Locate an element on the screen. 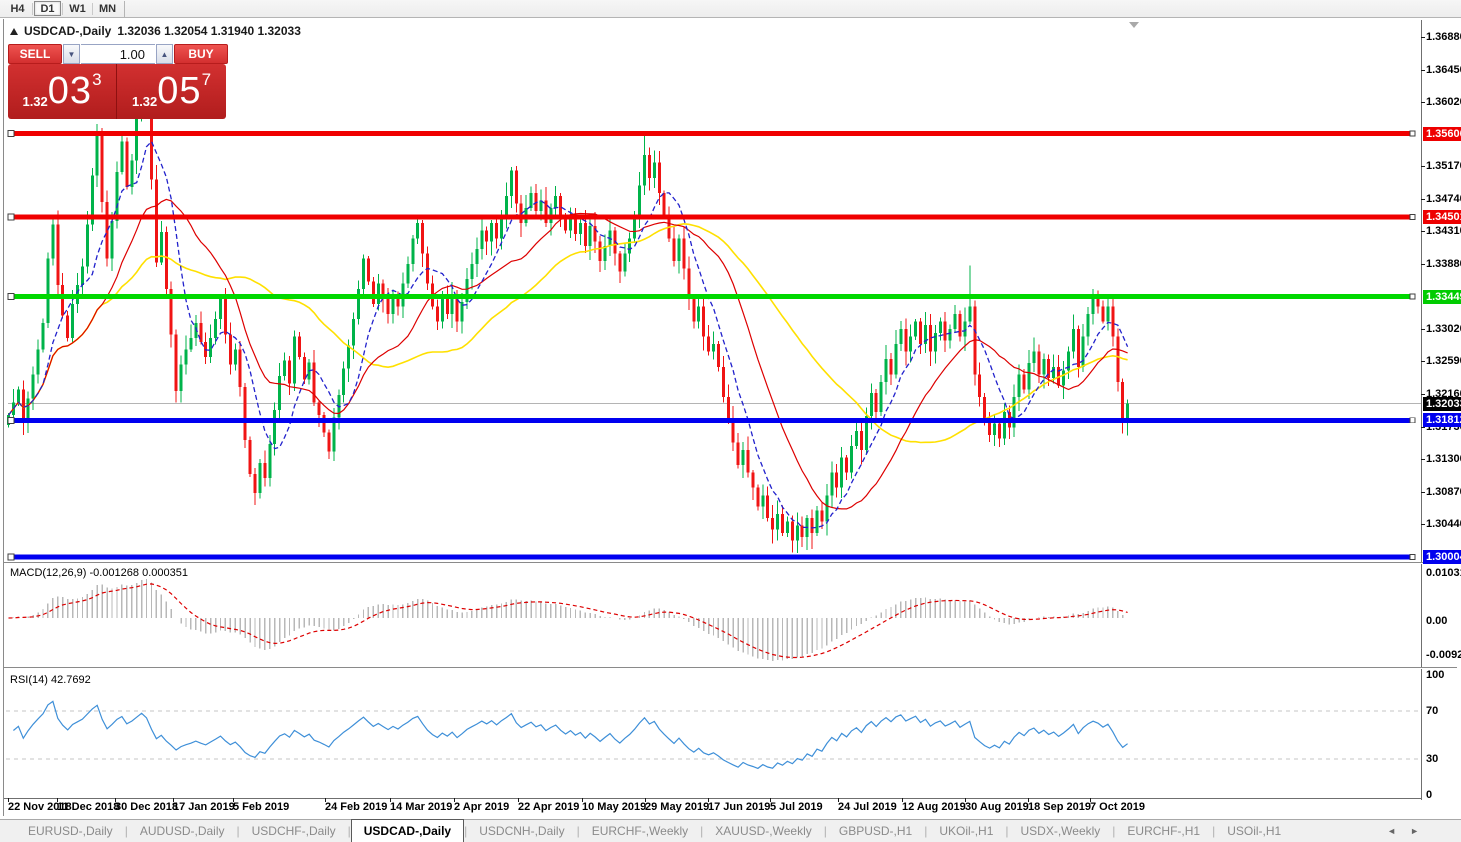  chart-tab-ukoil-h1: UKOil-,H1 is located at coordinates (966, 831).